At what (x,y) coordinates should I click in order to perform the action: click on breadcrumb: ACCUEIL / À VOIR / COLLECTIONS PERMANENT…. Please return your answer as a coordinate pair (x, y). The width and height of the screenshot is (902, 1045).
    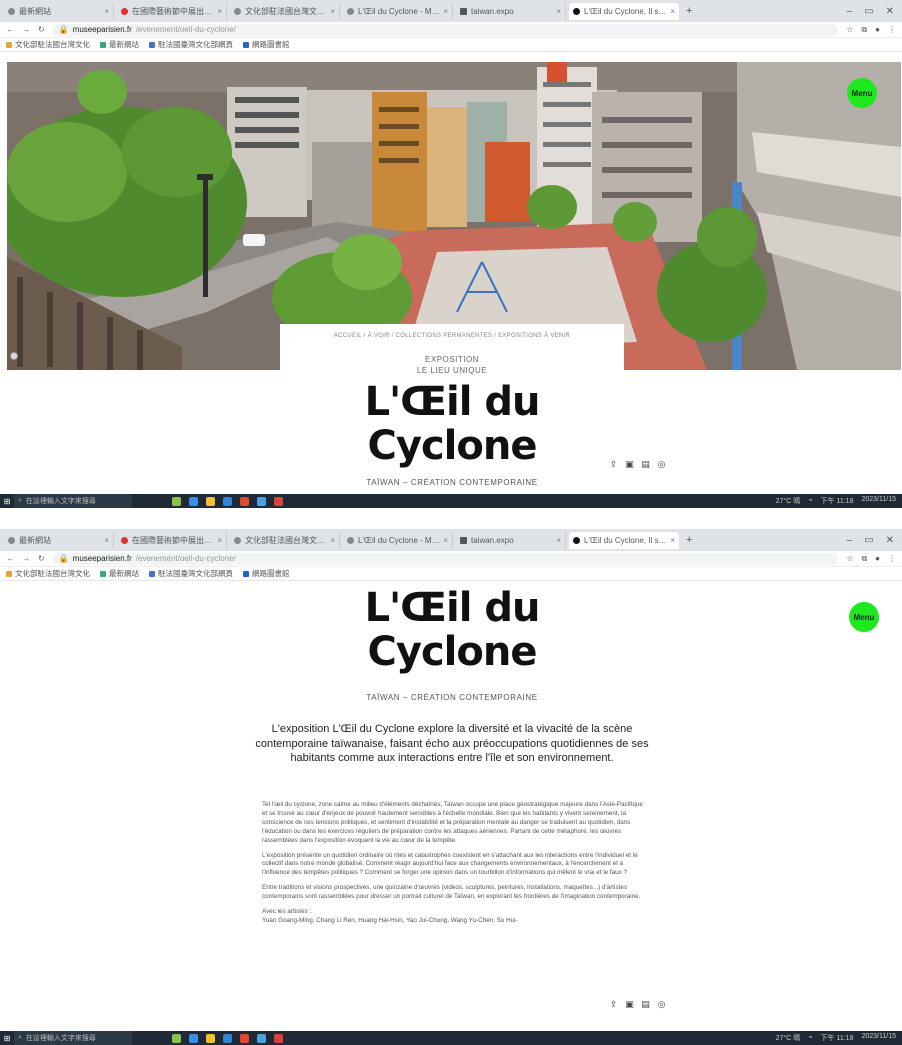
    Looking at the image, I should click on (452, 336).